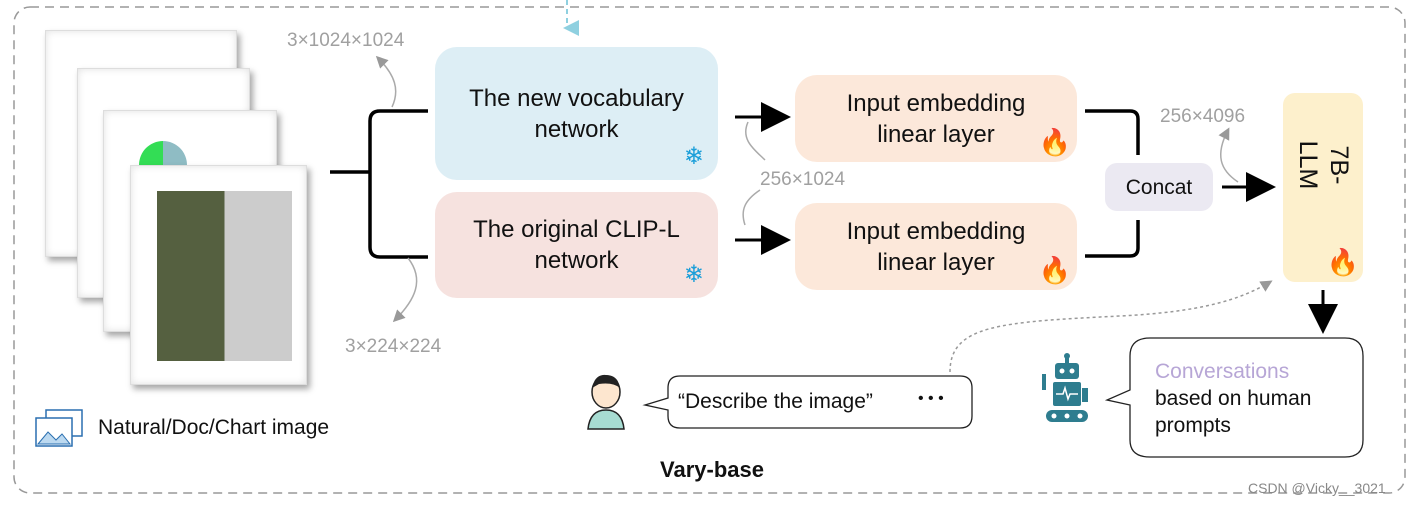 The image size is (1422, 508). I want to click on output-line: Conversations, so click(1222, 371).